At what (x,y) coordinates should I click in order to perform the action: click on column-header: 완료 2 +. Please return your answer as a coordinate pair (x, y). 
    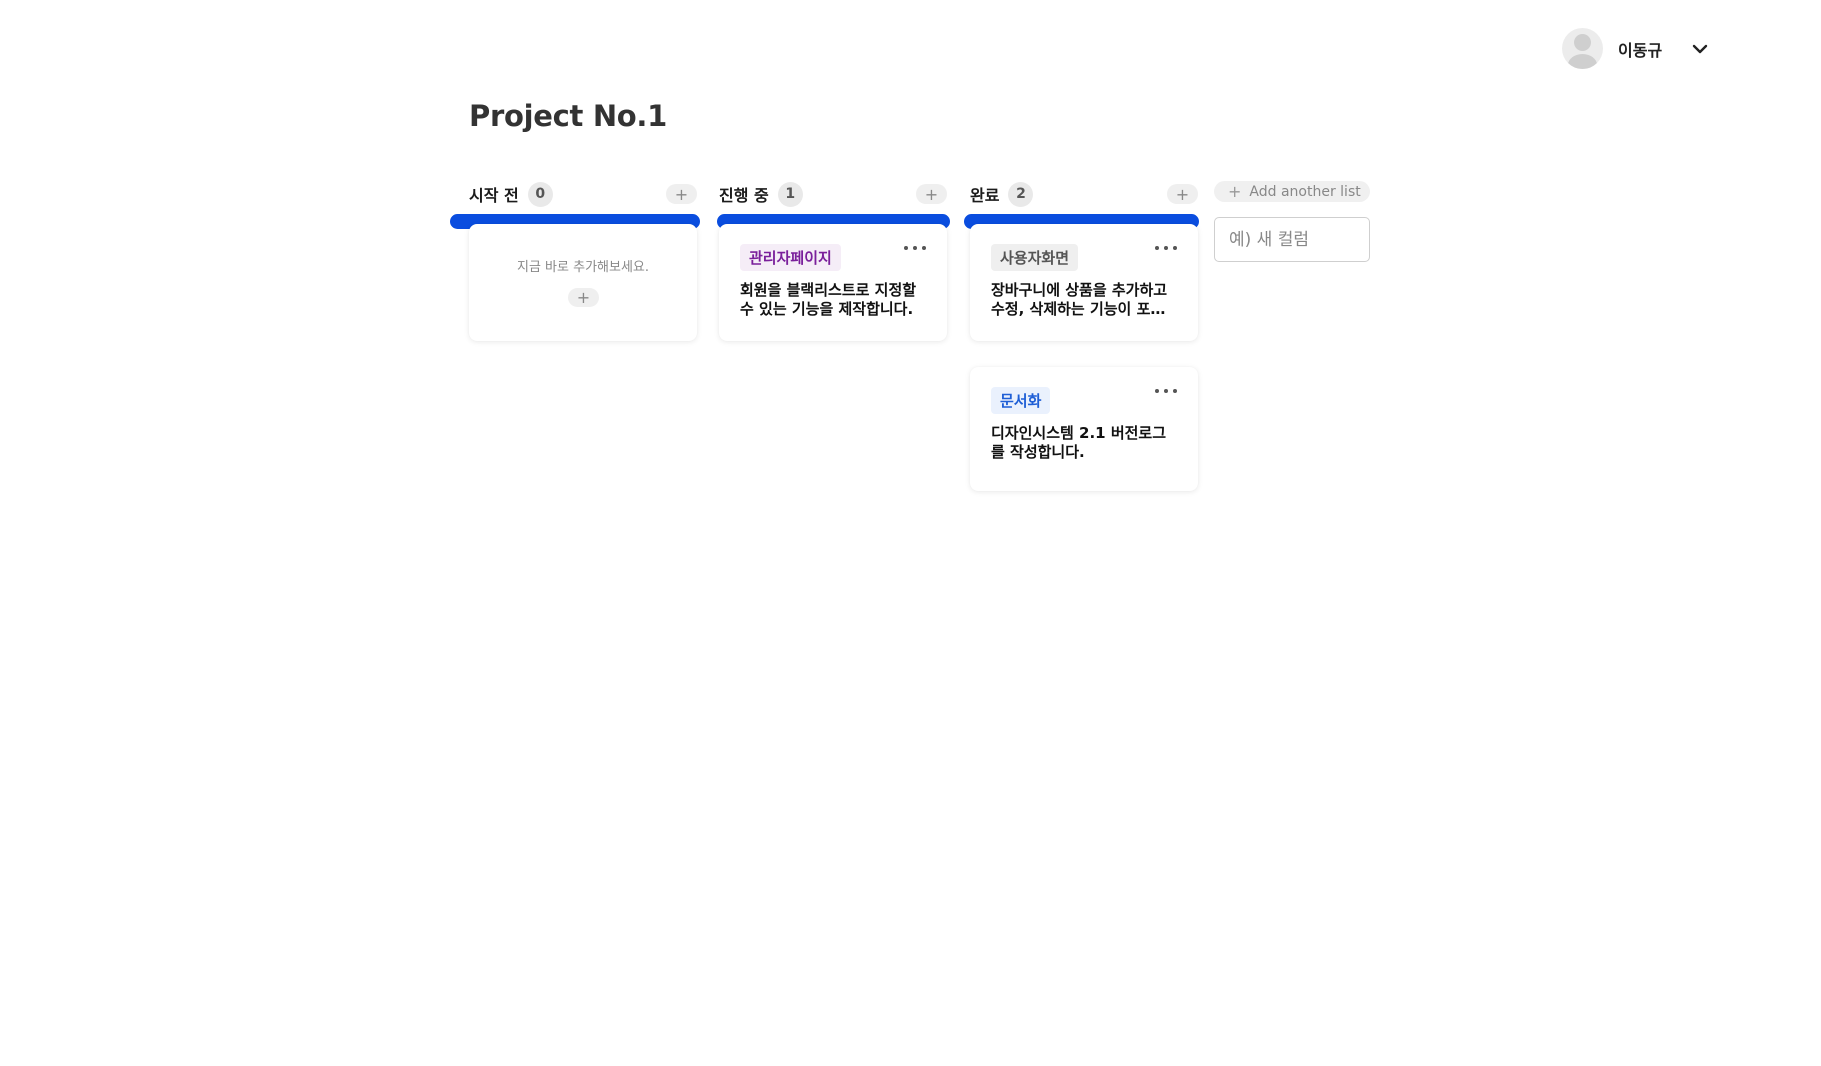
    Looking at the image, I should click on (1084, 194).